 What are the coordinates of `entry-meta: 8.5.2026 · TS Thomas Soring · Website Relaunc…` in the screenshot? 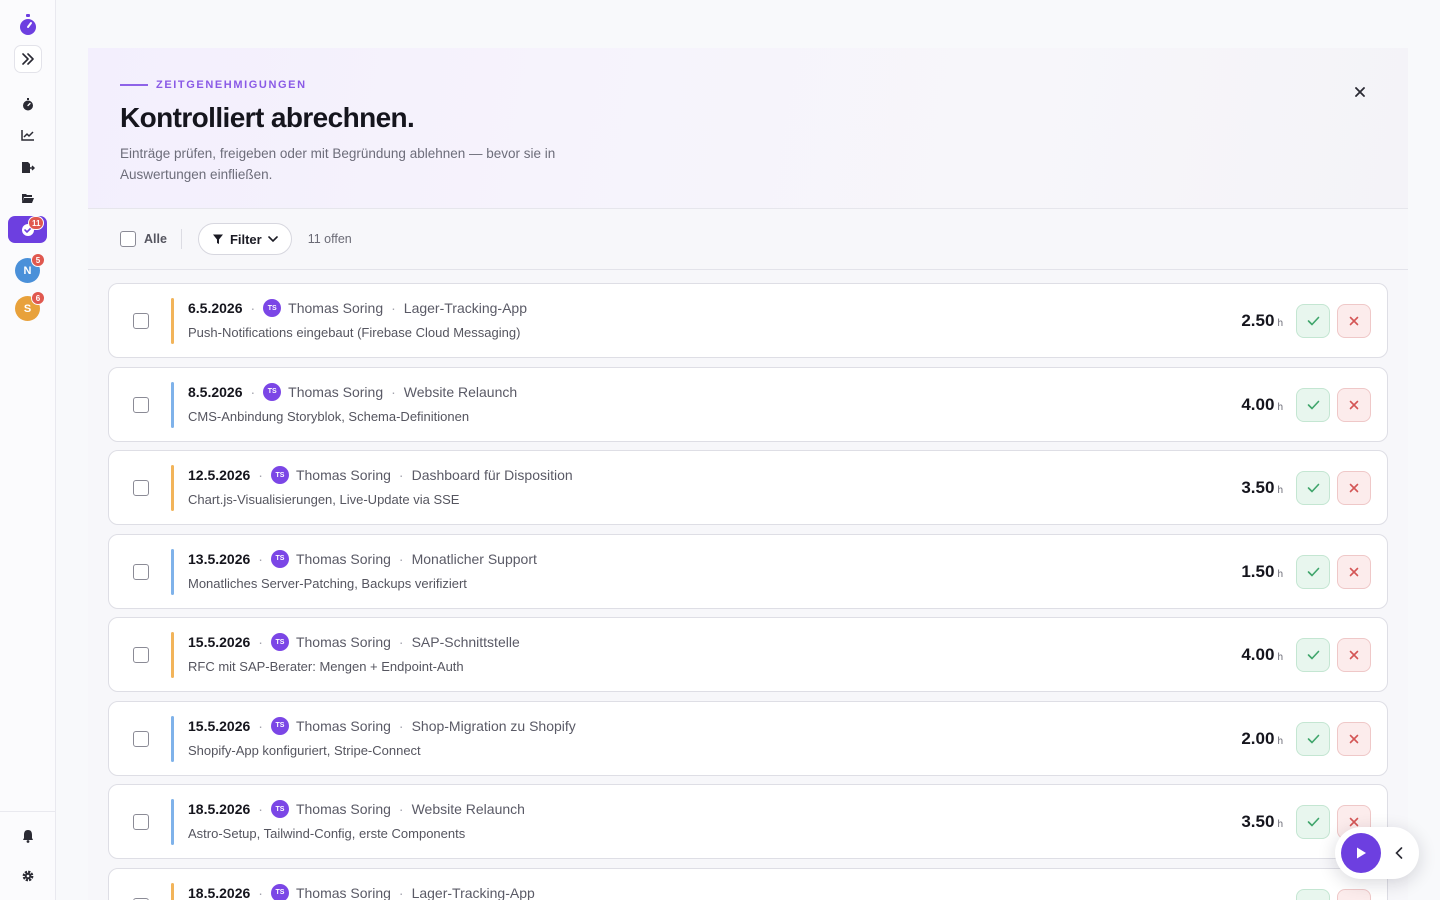 It's located at (353, 391).